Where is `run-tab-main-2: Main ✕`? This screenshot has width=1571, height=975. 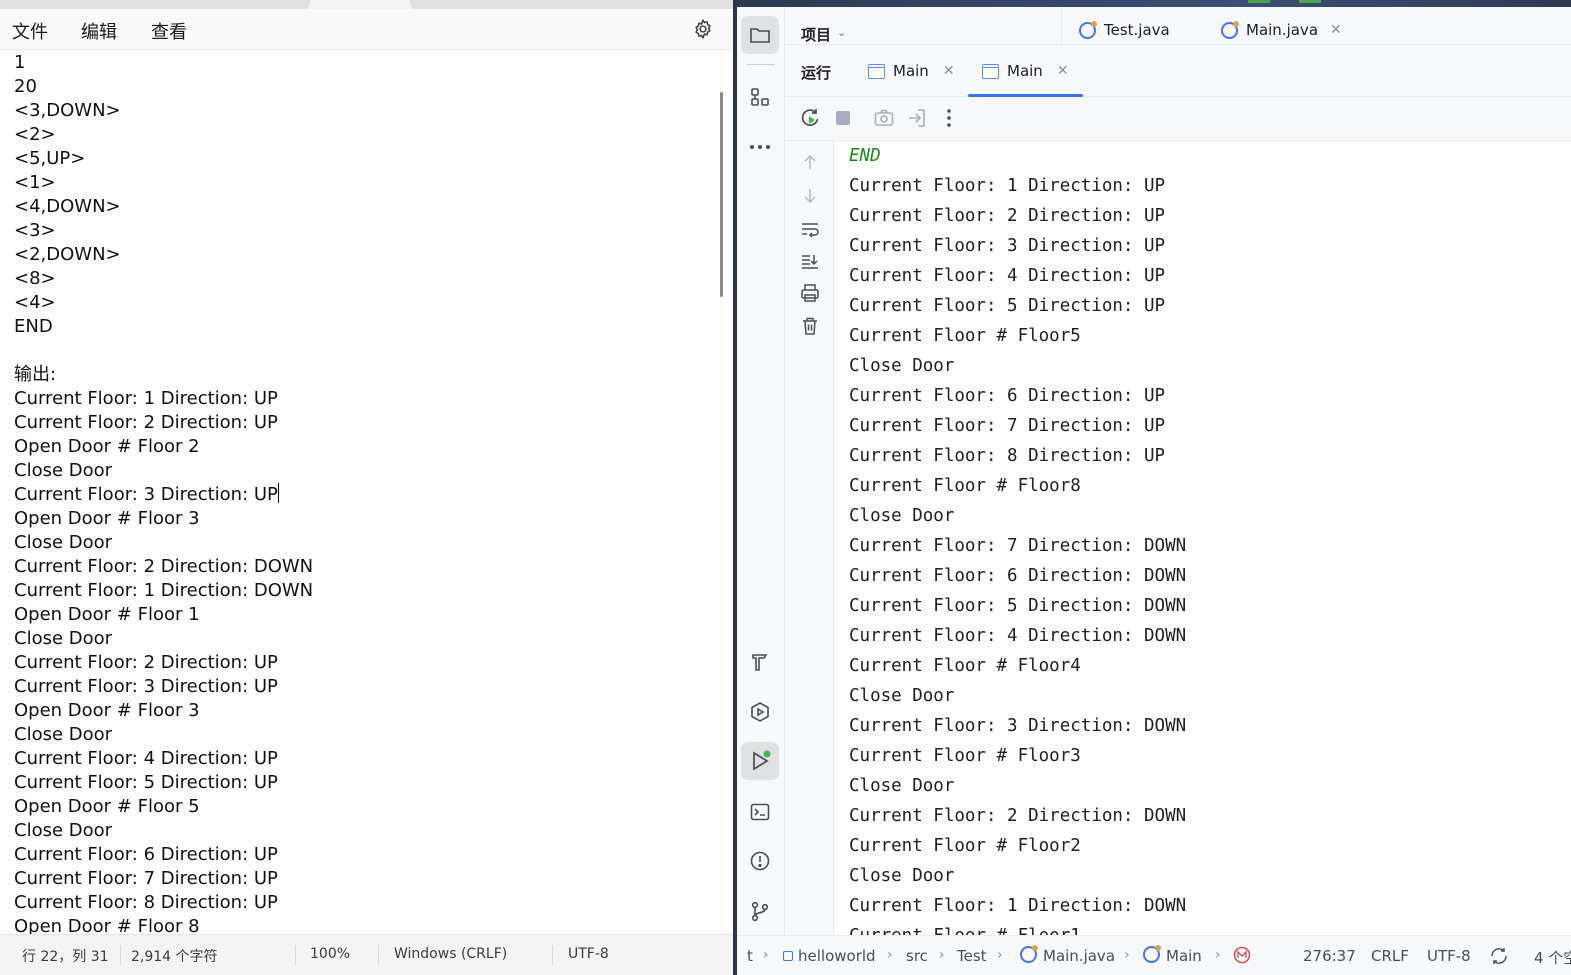
run-tab-main-2: Main ✕ is located at coordinates (1025, 71).